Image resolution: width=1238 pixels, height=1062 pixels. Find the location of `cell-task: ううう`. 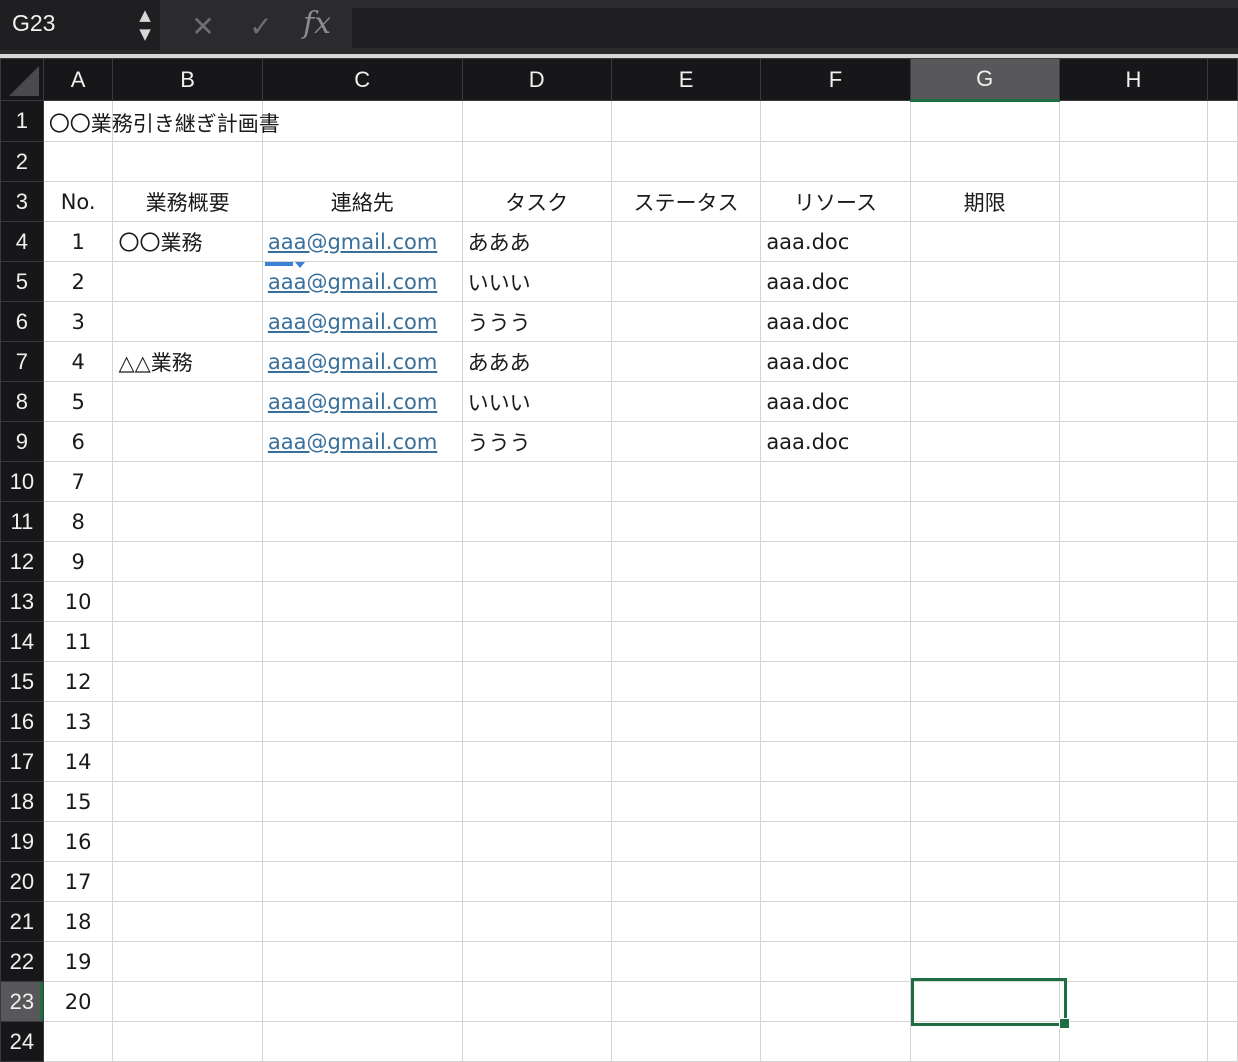

cell-task: ううう is located at coordinates (536, 441).